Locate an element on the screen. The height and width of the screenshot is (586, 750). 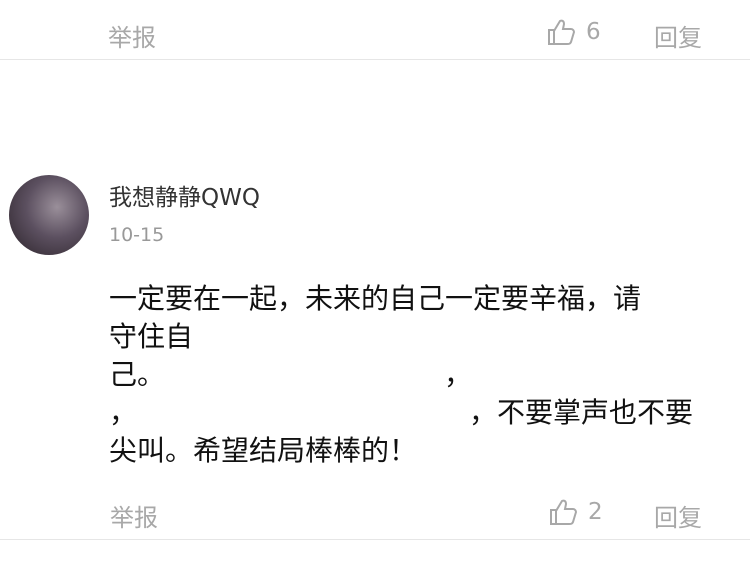
comment-actions: 举报 2 回复 is located at coordinates (375, 513).